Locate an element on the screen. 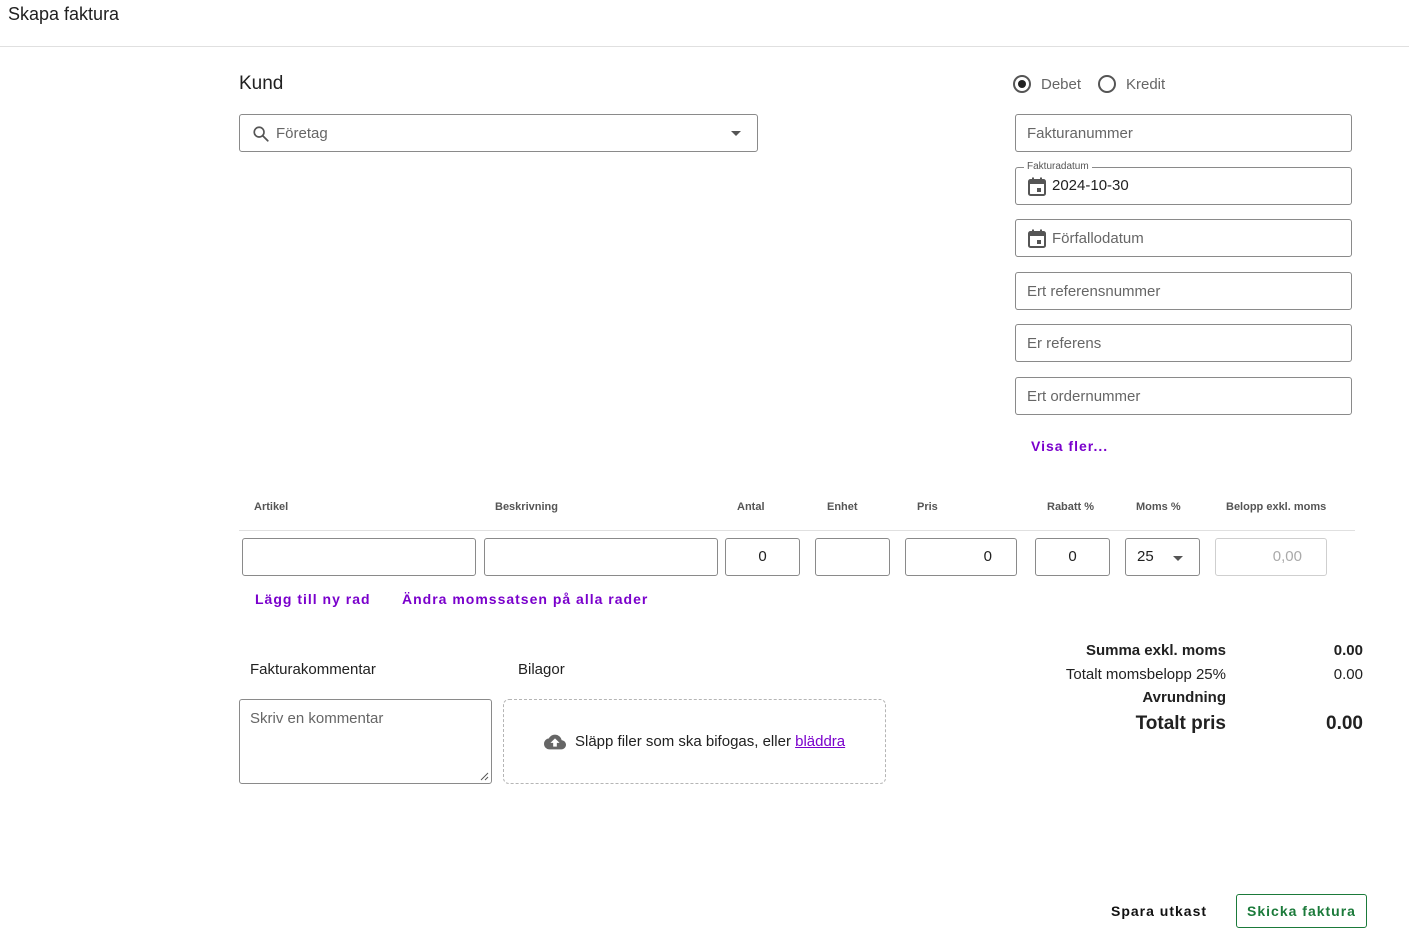  total-label: Totalt pris is located at coordinates (1180, 723).